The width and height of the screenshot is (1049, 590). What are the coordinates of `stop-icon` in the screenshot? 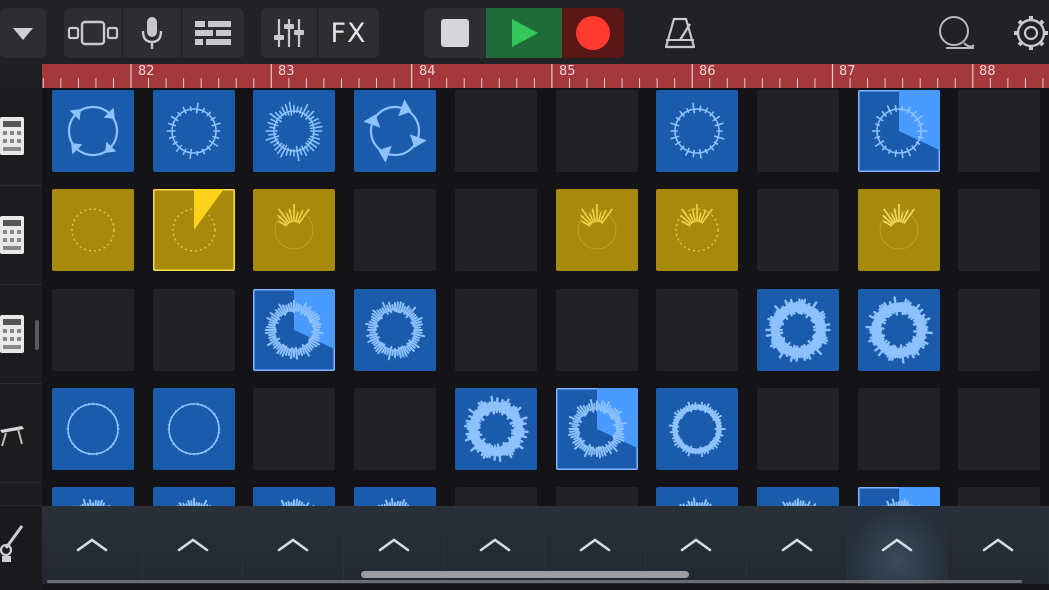 It's located at (455, 33).